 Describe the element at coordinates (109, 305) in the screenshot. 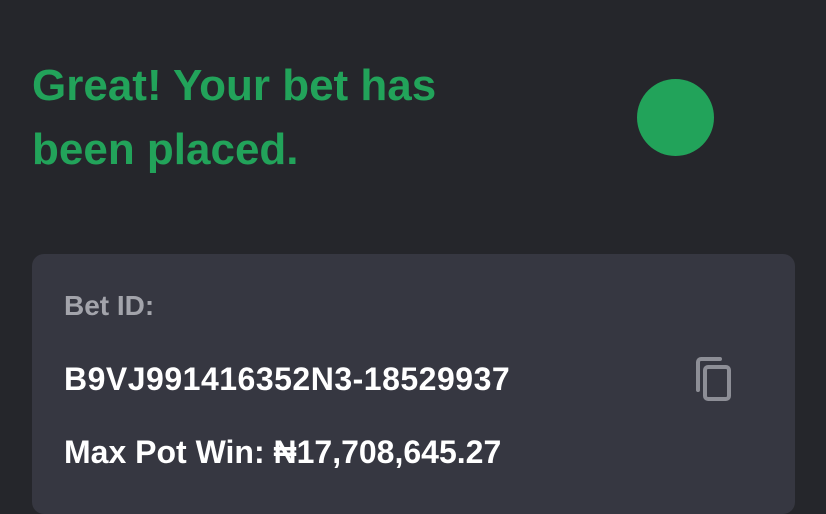

I see `bet-id-label: Bet ID:` at that location.